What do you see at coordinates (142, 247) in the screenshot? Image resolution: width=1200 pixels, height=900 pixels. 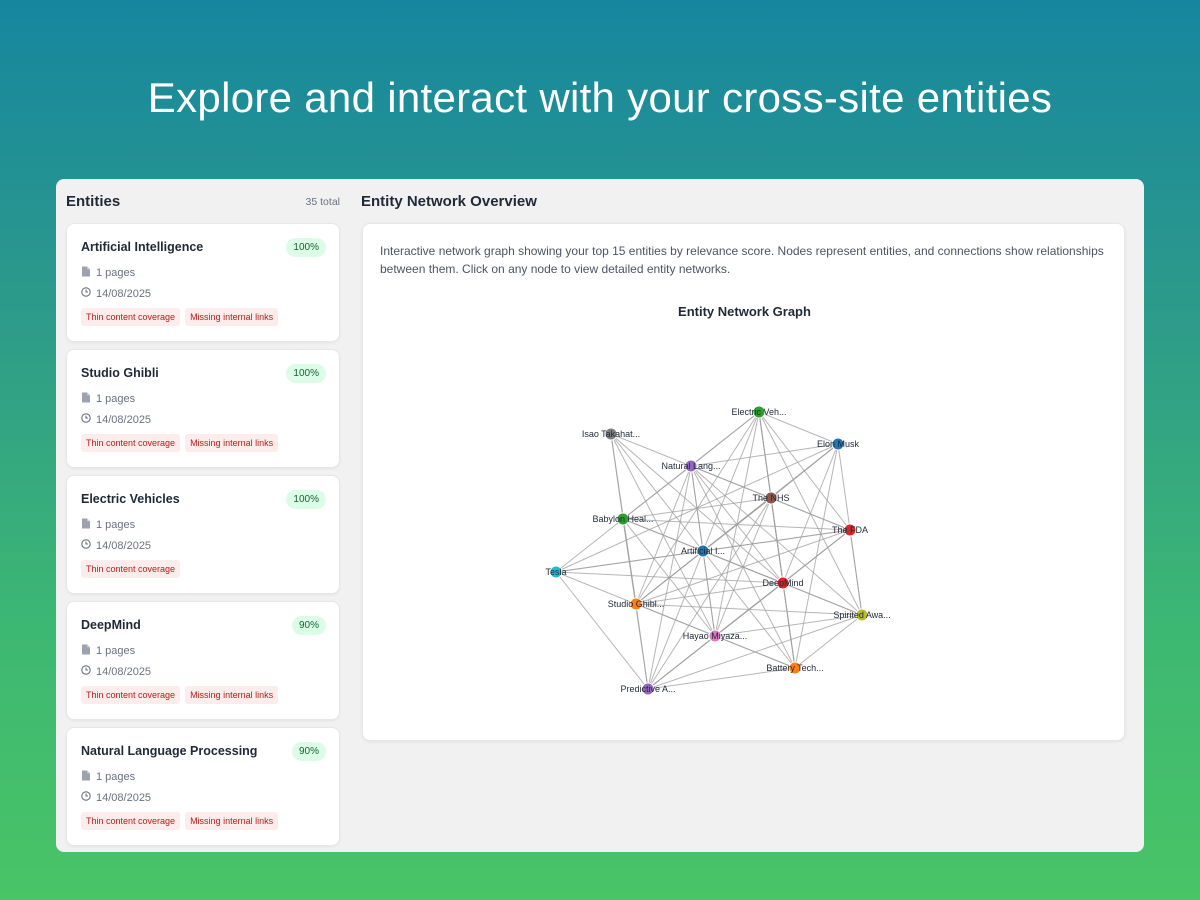 I see `entity-name: Artificial Intelligence` at bounding box center [142, 247].